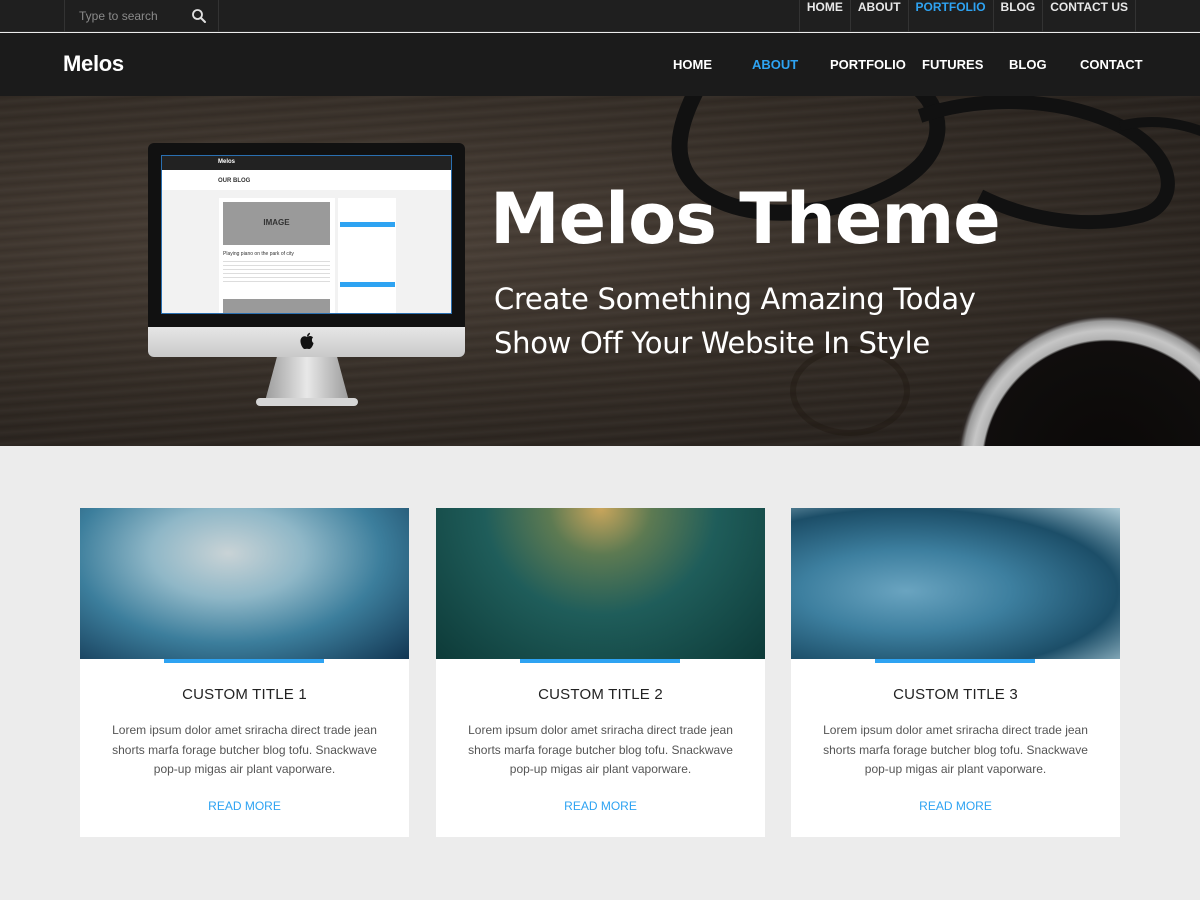 The width and height of the screenshot is (1200, 900). Describe the element at coordinates (951, 16) in the screenshot. I see `top-nav-portfolio: PORTFOLIO` at that location.